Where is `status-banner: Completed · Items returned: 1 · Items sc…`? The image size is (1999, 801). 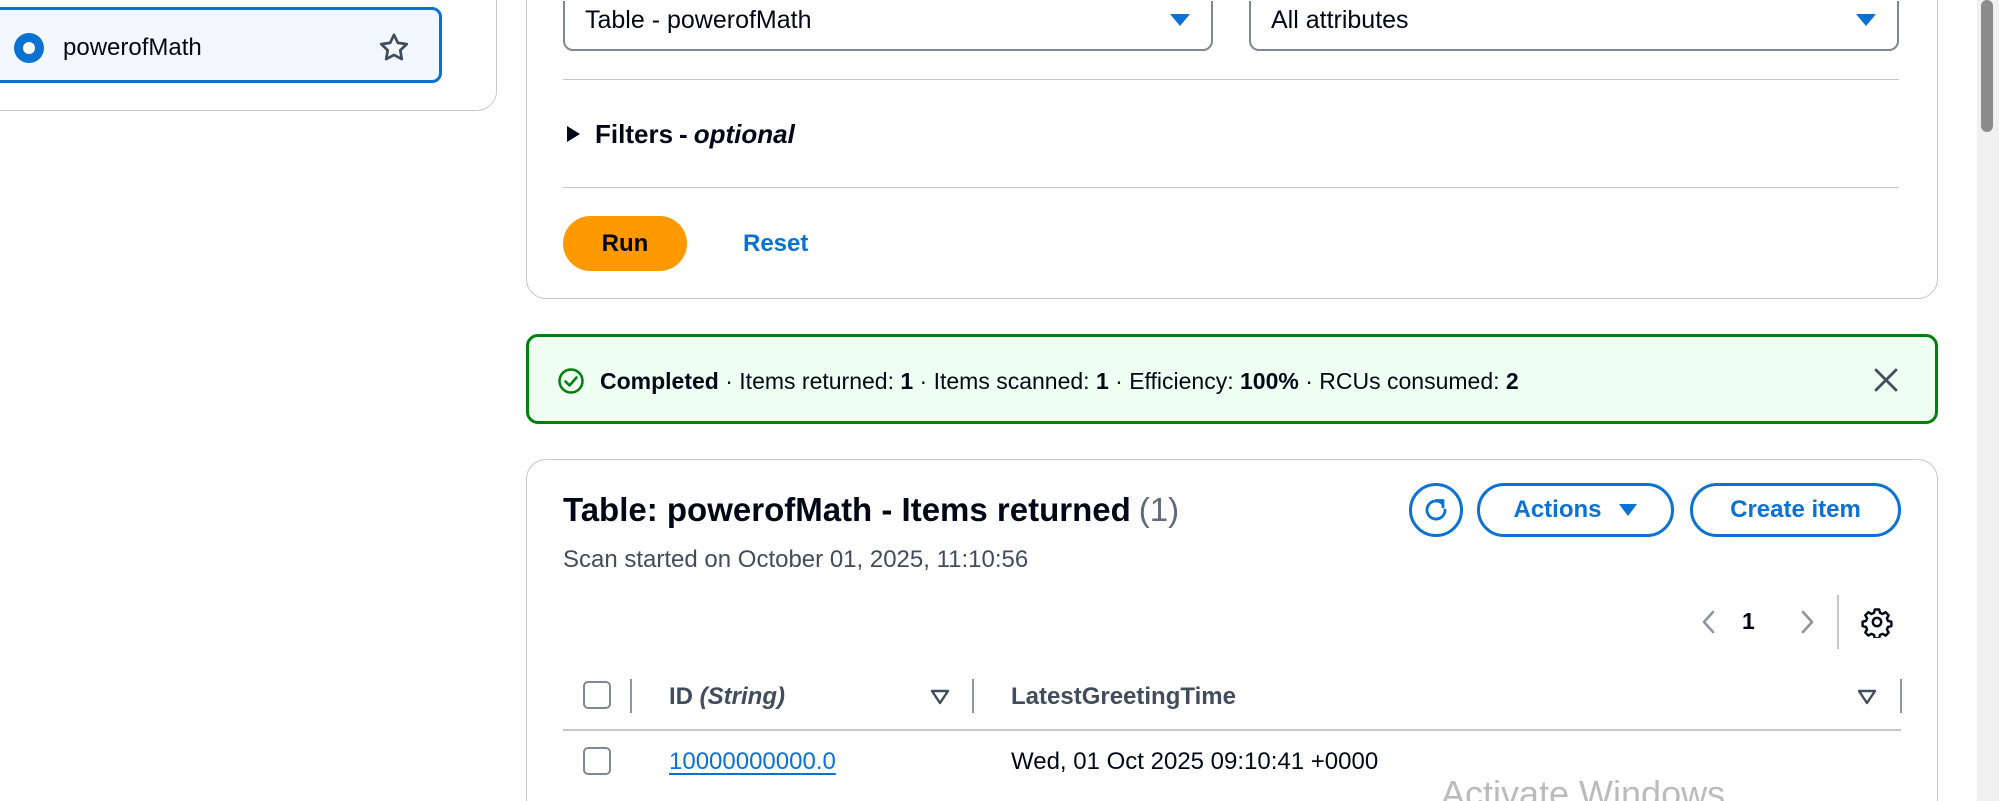 status-banner: Completed · Items returned: 1 · Items sc… is located at coordinates (1232, 379).